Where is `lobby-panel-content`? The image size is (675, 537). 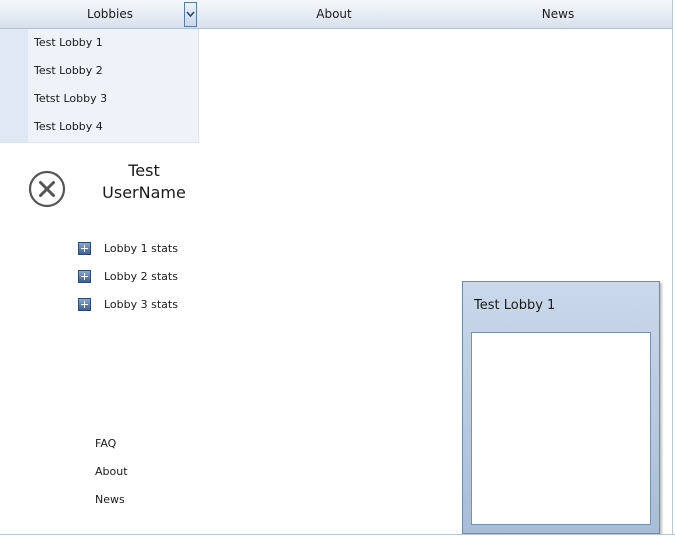 lobby-panel-content is located at coordinates (561, 428).